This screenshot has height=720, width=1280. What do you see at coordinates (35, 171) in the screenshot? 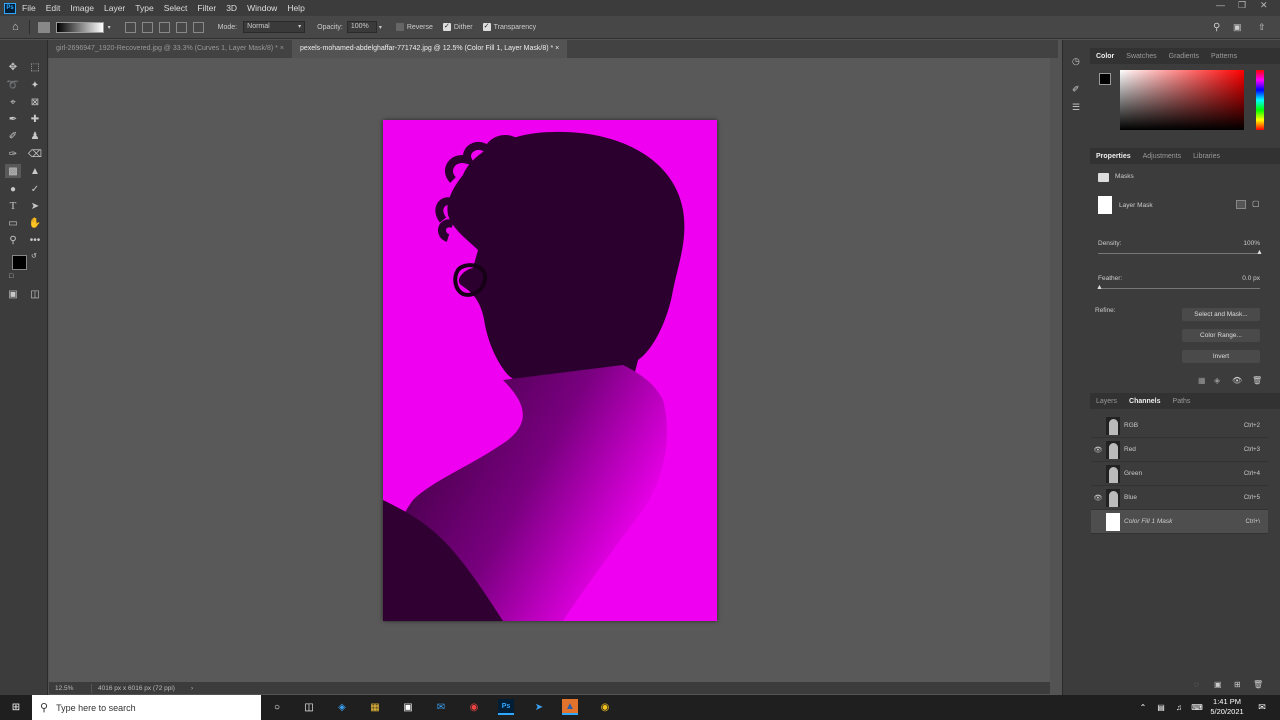
I see `blur-tool-icon: ▲` at bounding box center [35, 171].